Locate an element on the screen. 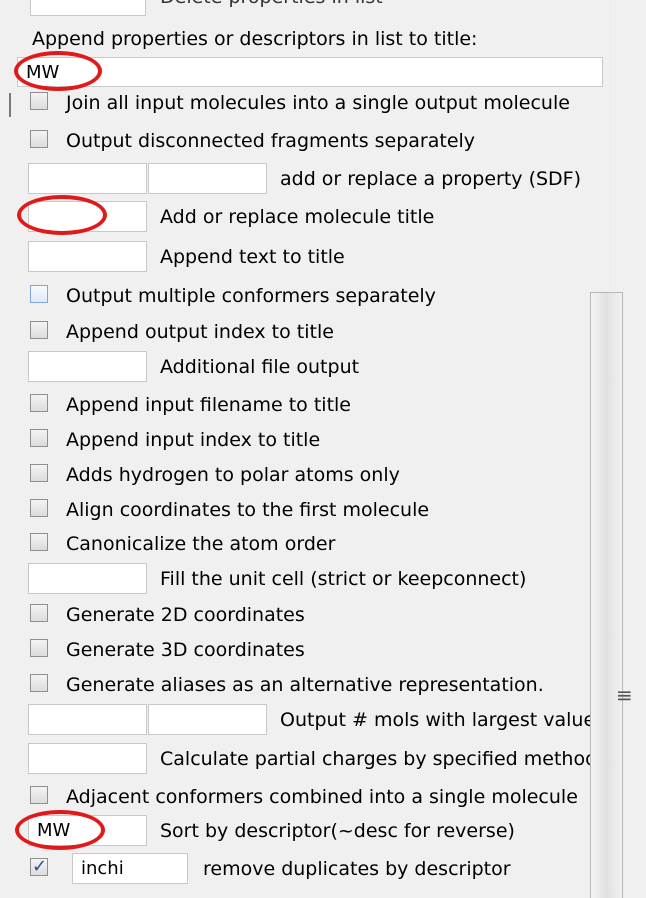  option-row: inchi remove duplicates by descriptor is located at coordinates (302, 869).